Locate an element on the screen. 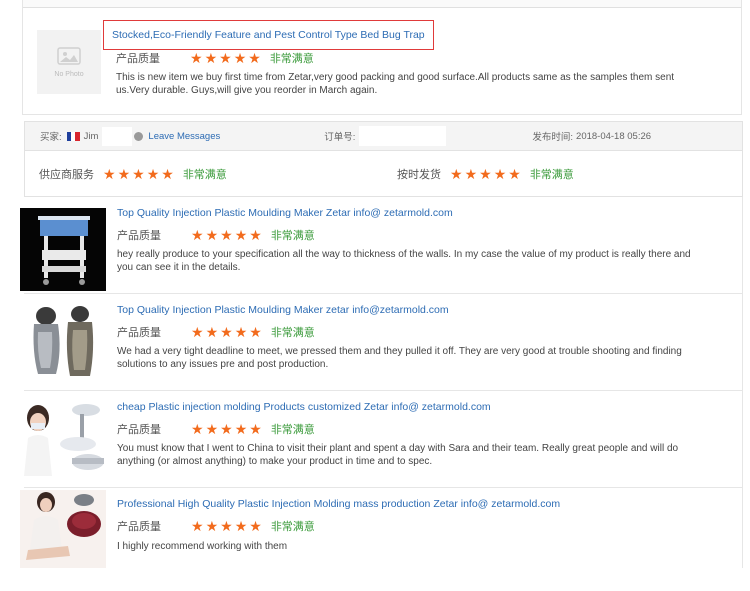 The height and width of the screenshot is (591, 750). medical-trolley-image is located at coordinates (64, 250).